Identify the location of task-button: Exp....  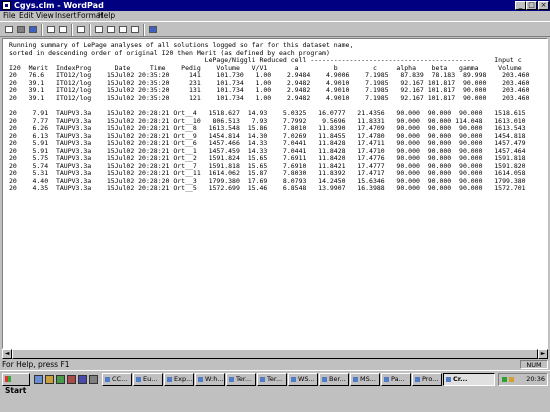
(179, 379).